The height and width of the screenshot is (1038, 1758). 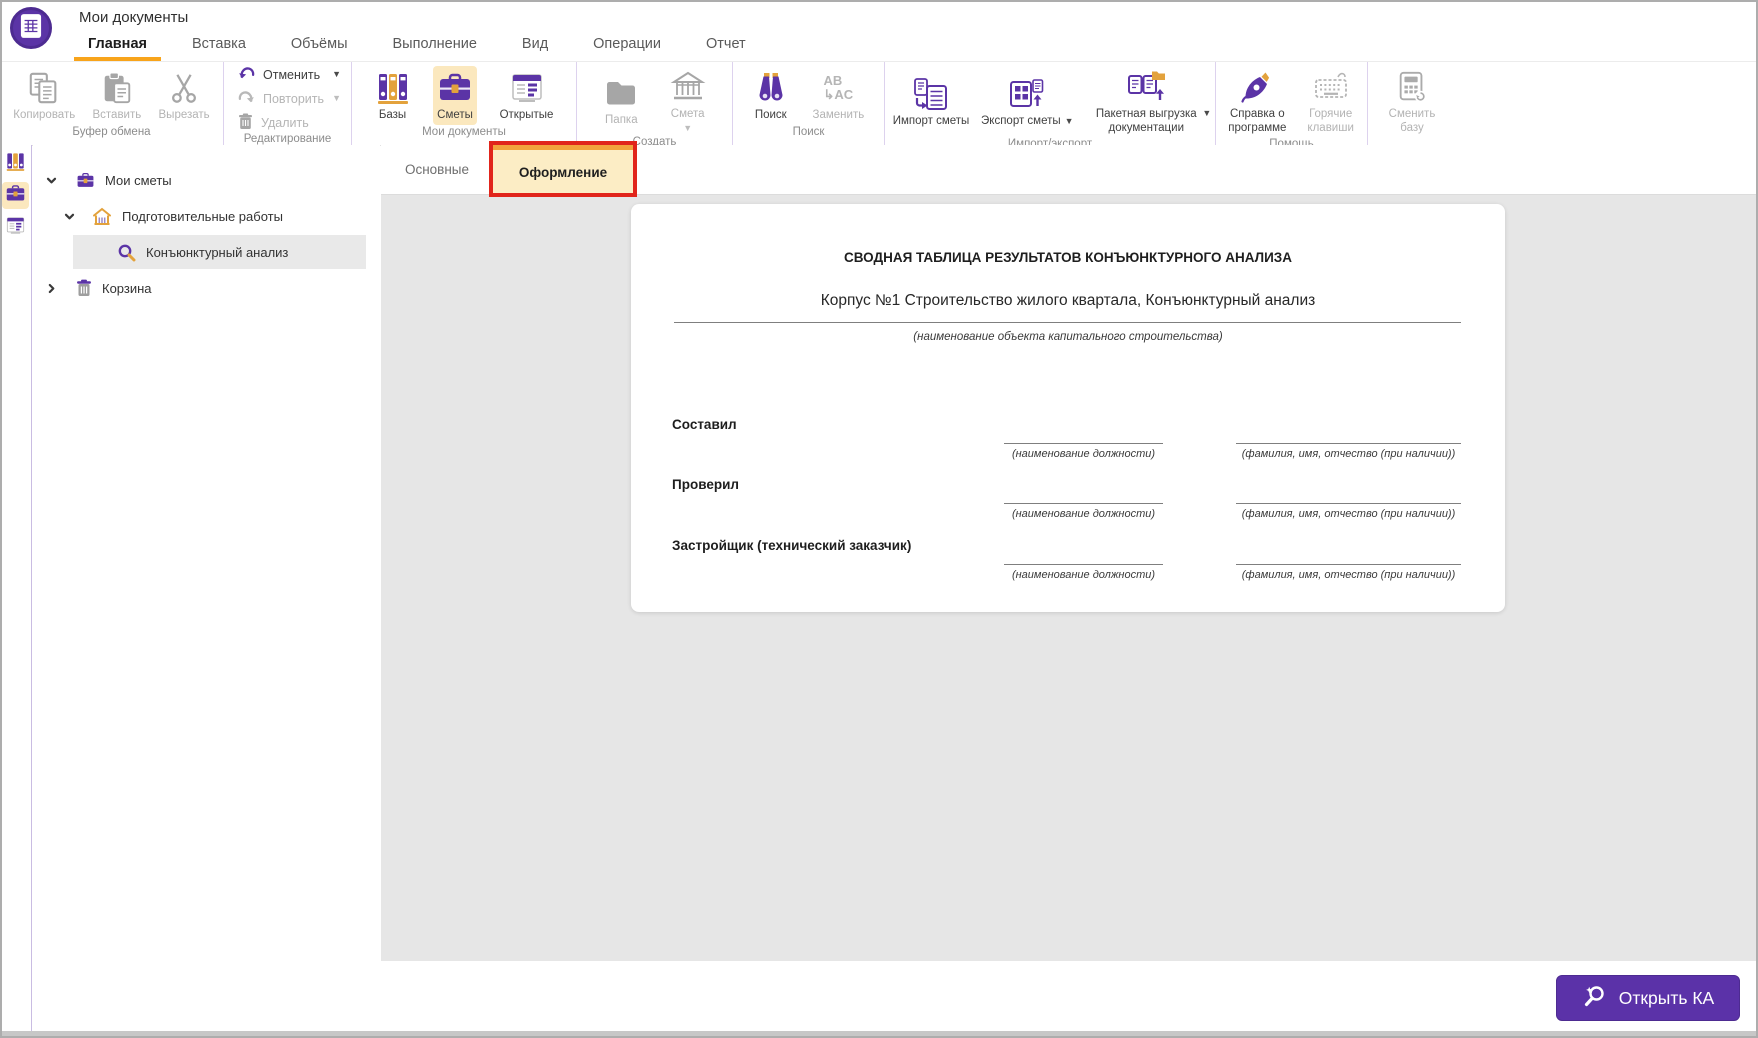 What do you see at coordinates (1331, 87) in the screenshot?
I see `keyboard-icon` at bounding box center [1331, 87].